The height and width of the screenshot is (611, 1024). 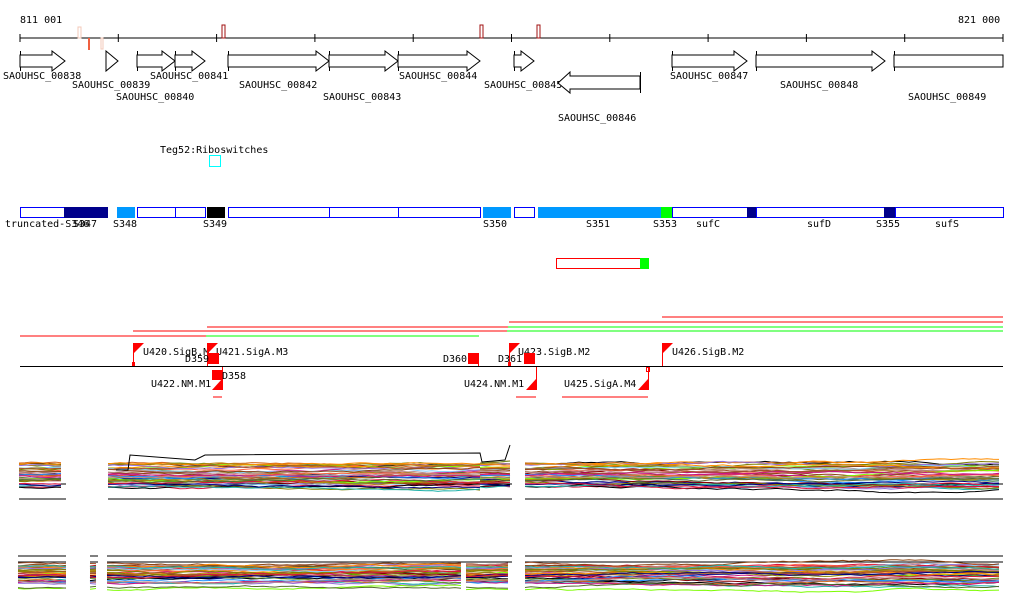 What do you see at coordinates (494, 384) in the screenshot?
I see `svg-text: U424.NM.M1` at bounding box center [494, 384].